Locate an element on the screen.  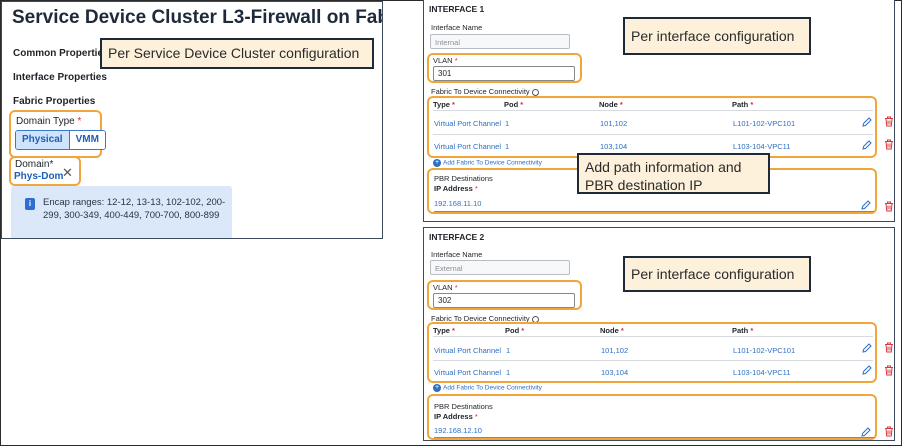
domain-type-vmm: VMM is located at coordinates (87, 140).